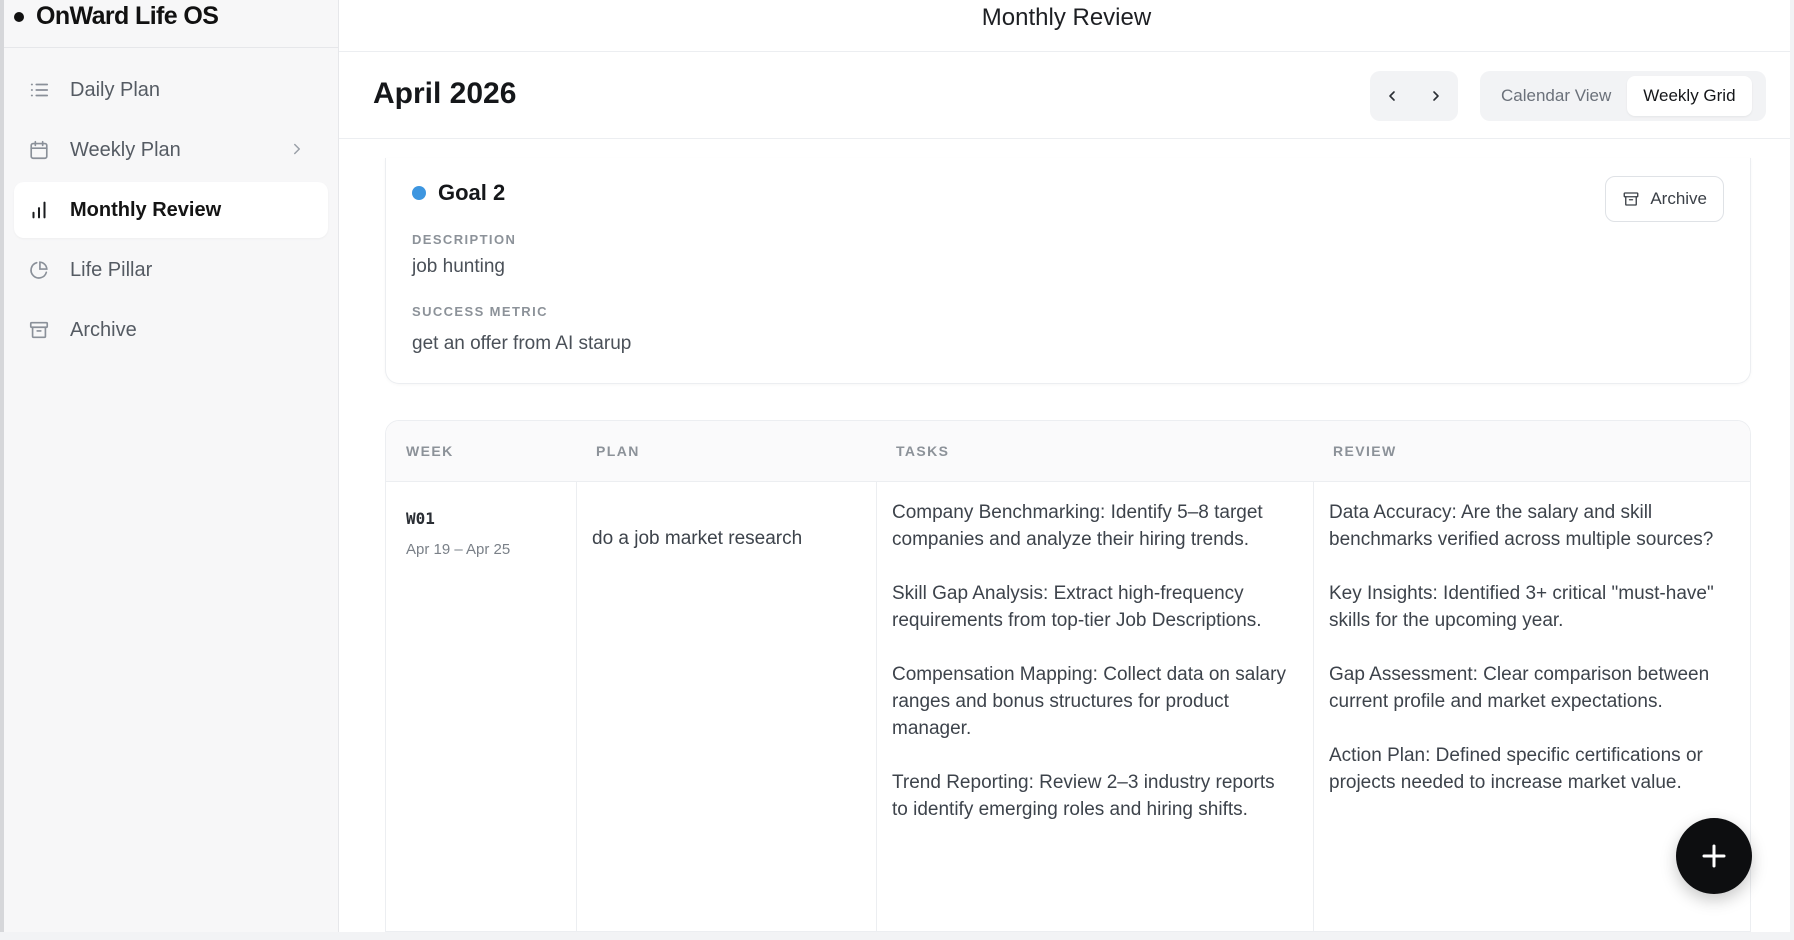 This screenshot has width=1794, height=940. Describe the element at coordinates (420, 518) in the screenshot. I see `week-code: W01` at that location.